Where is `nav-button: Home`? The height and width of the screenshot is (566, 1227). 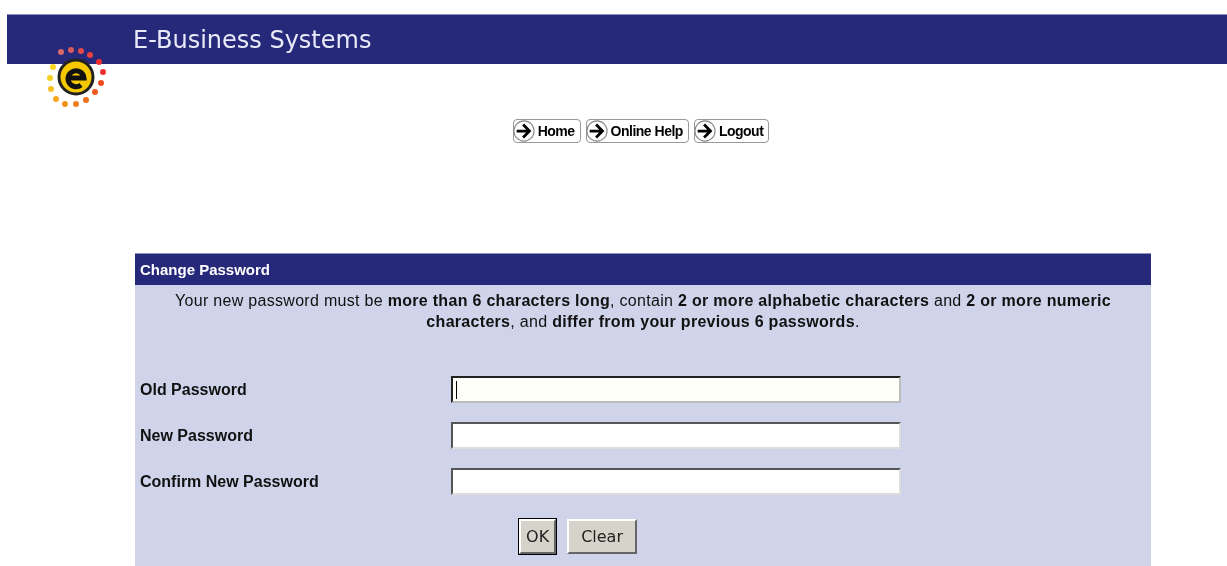
nav-button: Home is located at coordinates (546, 131).